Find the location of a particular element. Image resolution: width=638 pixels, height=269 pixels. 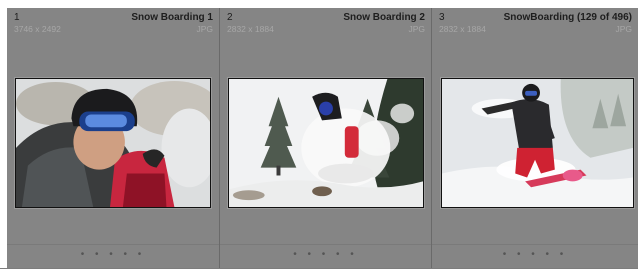

cell-filename: SnowBoarding (129 of 496) is located at coordinates (567, 17).